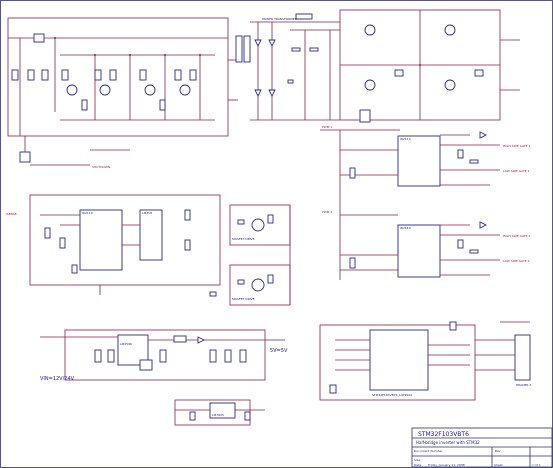 The width and height of the screenshot is (553, 468). I want to click on pwm-2-label: PWM 2, so click(327, 212).